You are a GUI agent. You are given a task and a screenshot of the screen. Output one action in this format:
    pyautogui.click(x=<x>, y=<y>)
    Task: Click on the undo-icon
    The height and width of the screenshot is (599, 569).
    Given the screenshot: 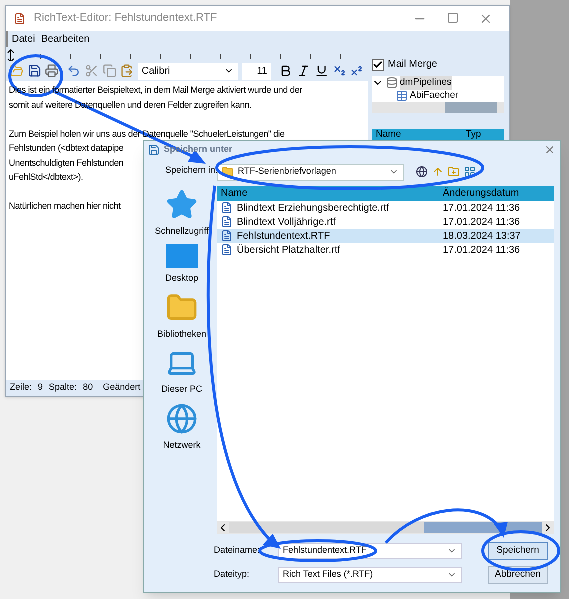 What is the action you would take?
    pyautogui.click(x=74, y=71)
    